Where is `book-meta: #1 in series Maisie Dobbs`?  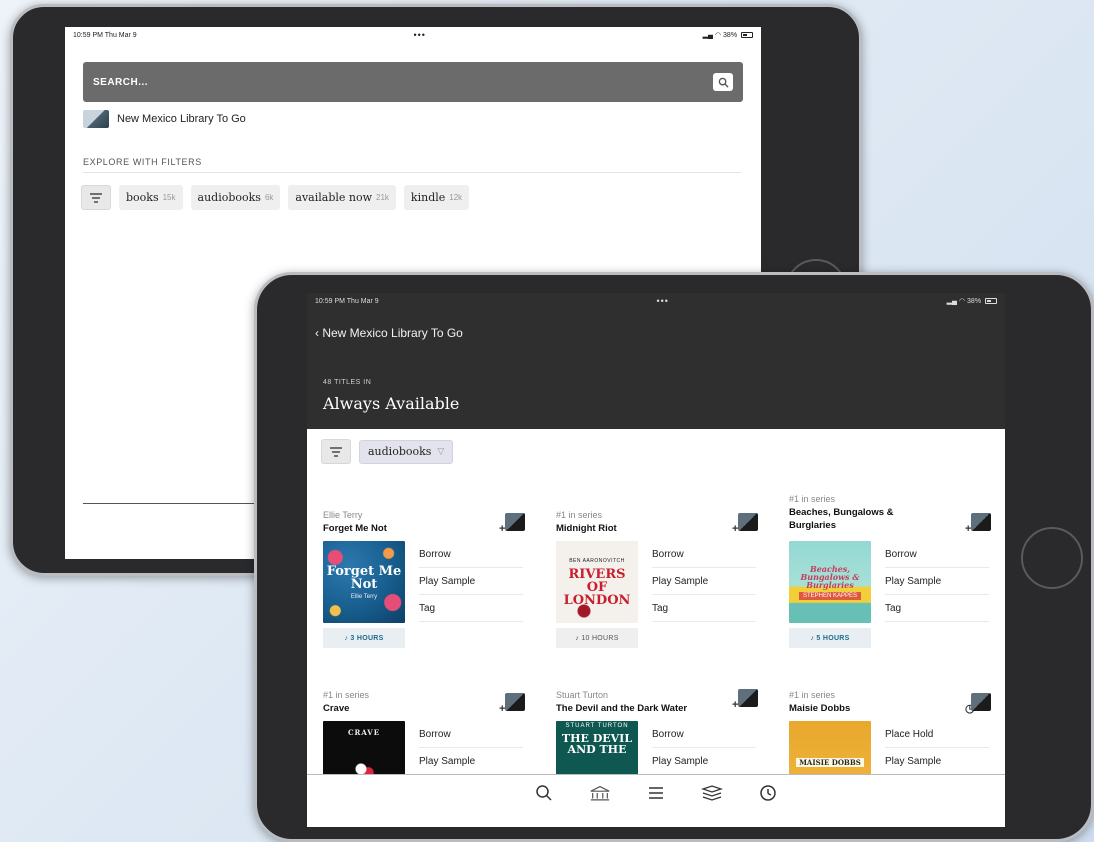 book-meta: #1 in series Maisie Dobbs is located at coordinates (874, 702).